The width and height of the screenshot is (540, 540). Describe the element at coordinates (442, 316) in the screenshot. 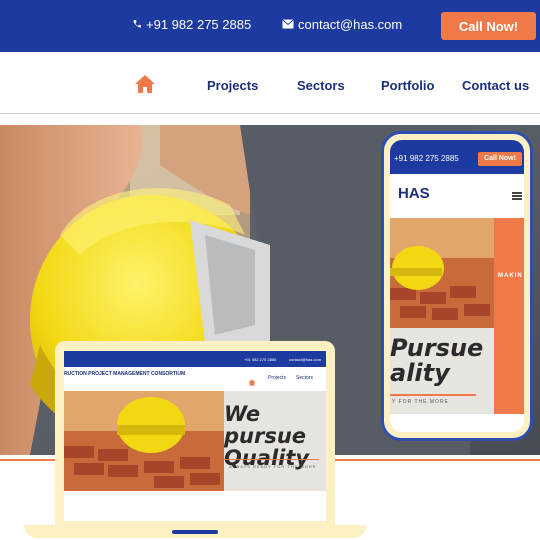

I see `phone-hero: Pursue ality Y FOR THE MORE` at that location.